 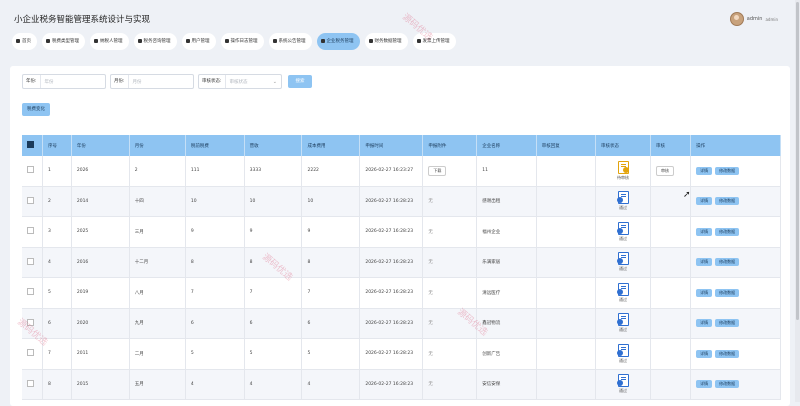 I want to click on tab-7: 企业税务管理, so click(x=338, y=41).